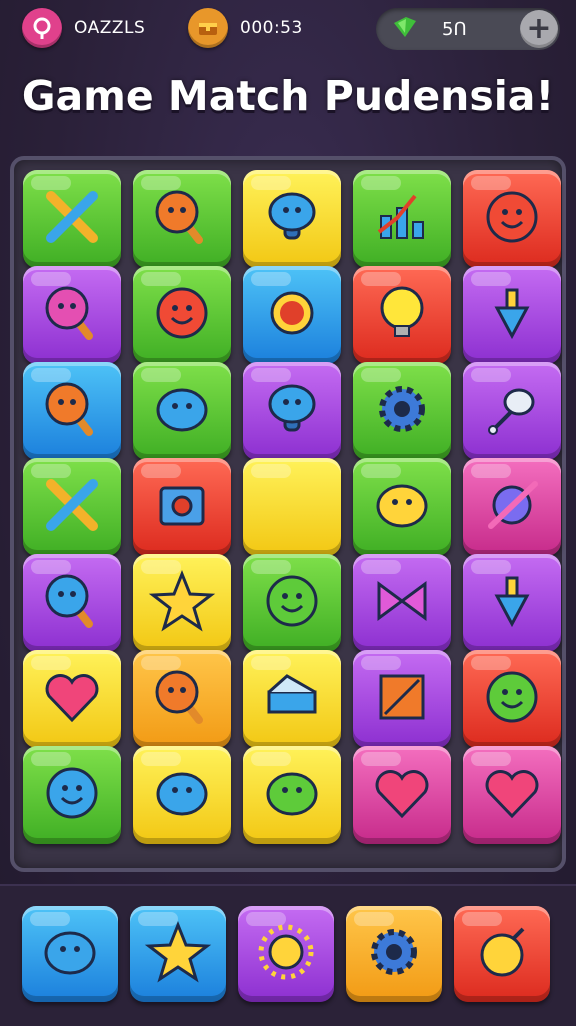 The height and width of the screenshot is (1026, 576). I want to click on timer-badge: 000:53, so click(245, 28).